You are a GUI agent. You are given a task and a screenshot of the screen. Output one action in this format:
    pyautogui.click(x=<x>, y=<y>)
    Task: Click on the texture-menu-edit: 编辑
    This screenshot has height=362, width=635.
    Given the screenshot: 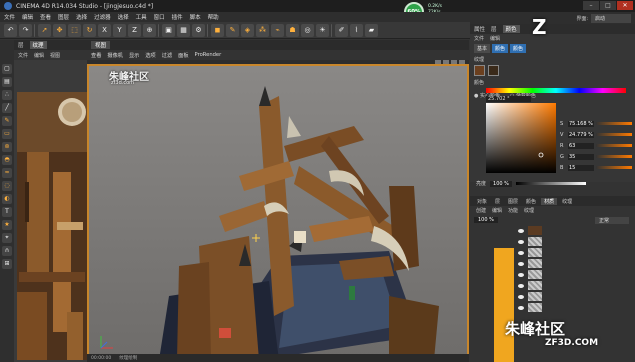 What is the action you would take?
    pyautogui.click(x=39, y=55)
    